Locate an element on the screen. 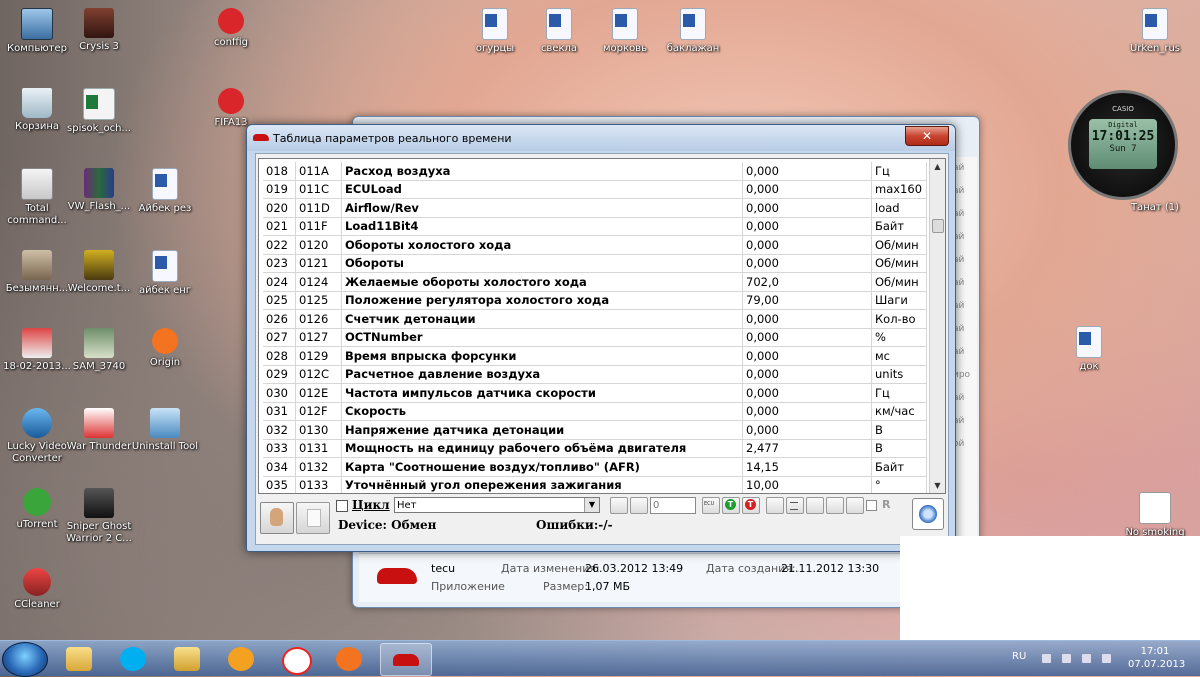 The image size is (1200, 677). red-t-icon is located at coordinates (751, 505).